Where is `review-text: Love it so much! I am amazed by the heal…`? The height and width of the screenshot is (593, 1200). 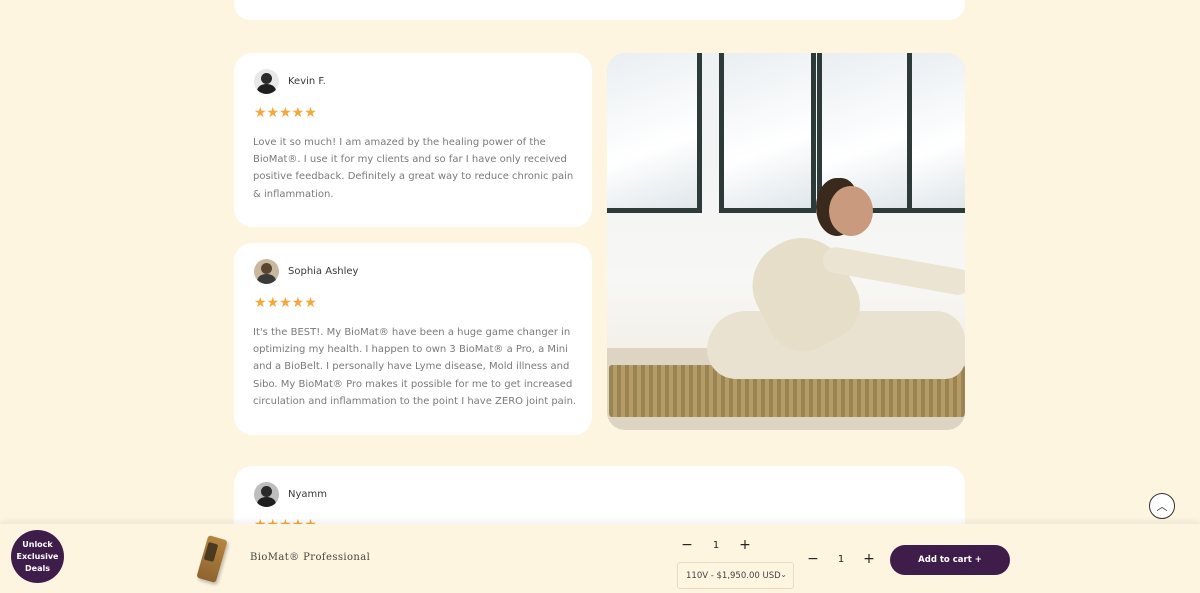
review-text: Love it so much! I am amazed by the heal… is located at coordinates (413, 168).